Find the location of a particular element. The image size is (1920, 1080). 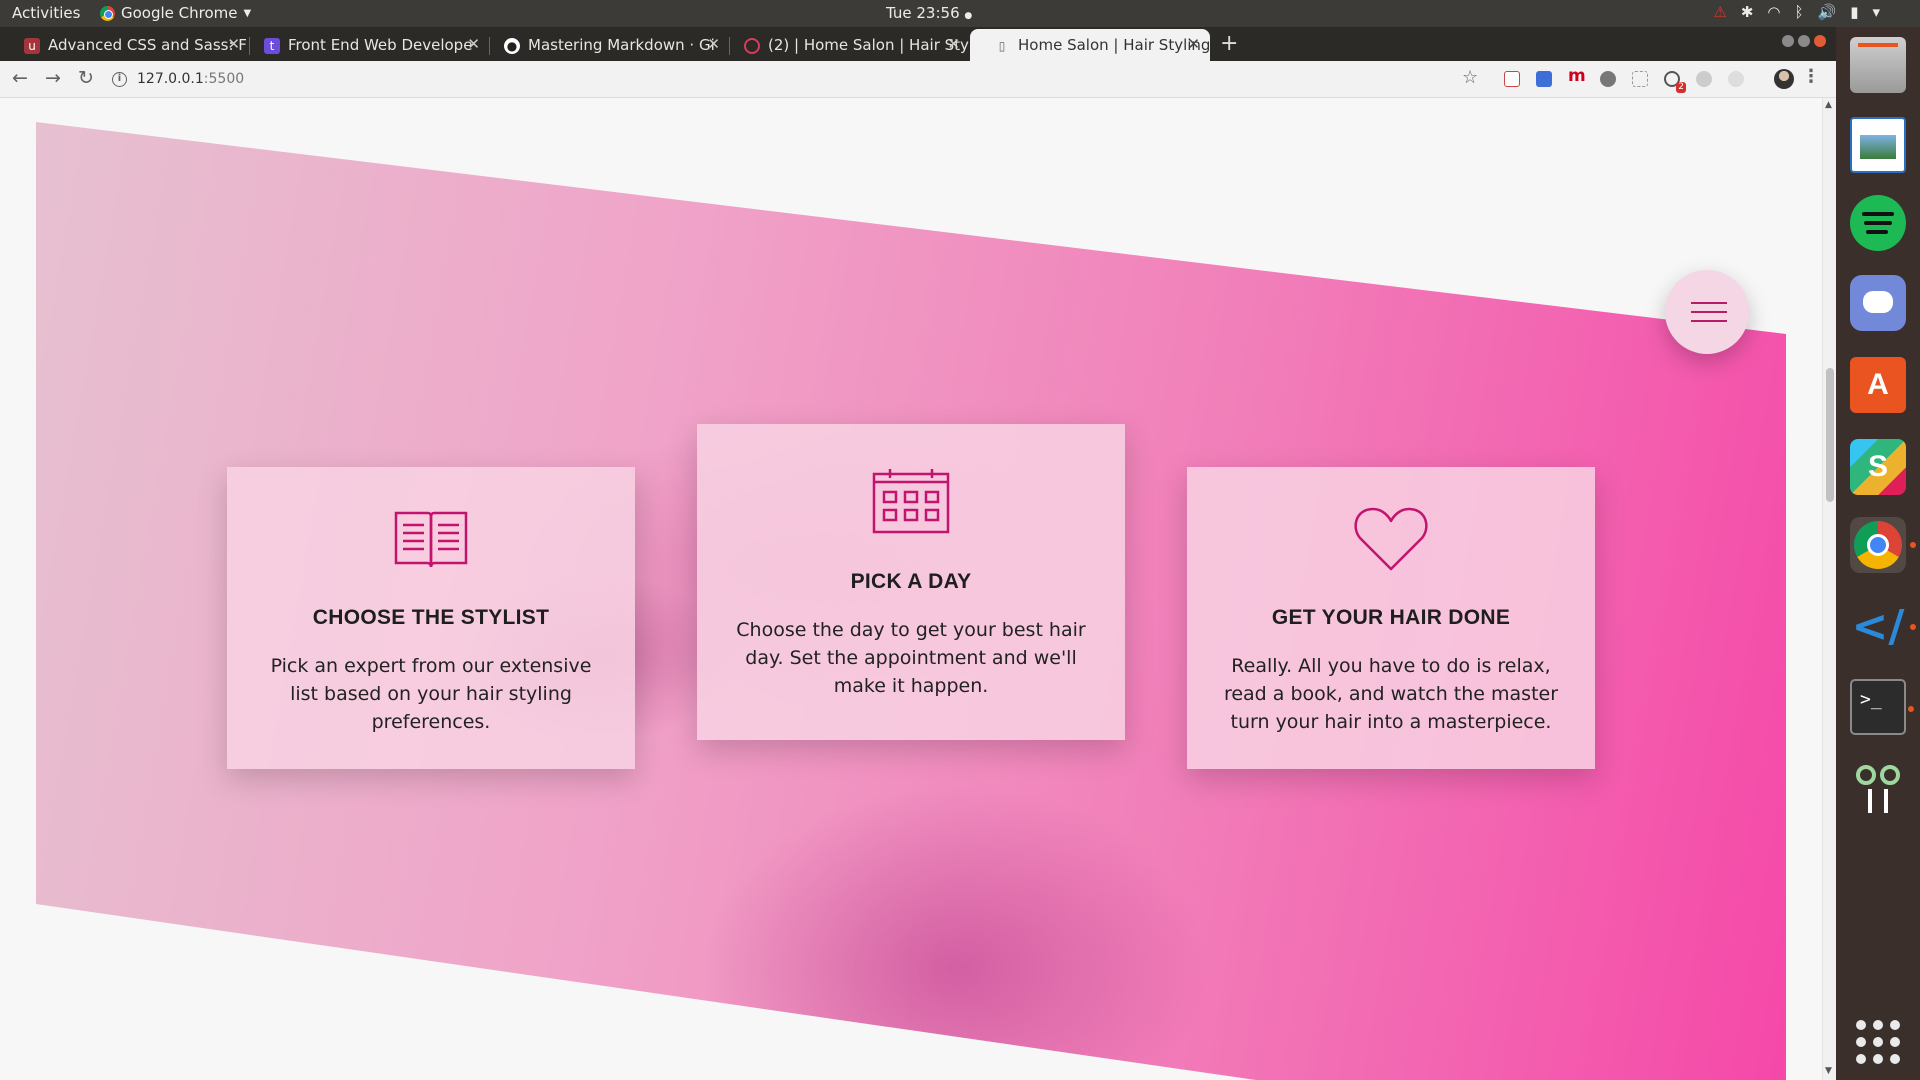

calendar-icon is located at coordinates (911, 501).